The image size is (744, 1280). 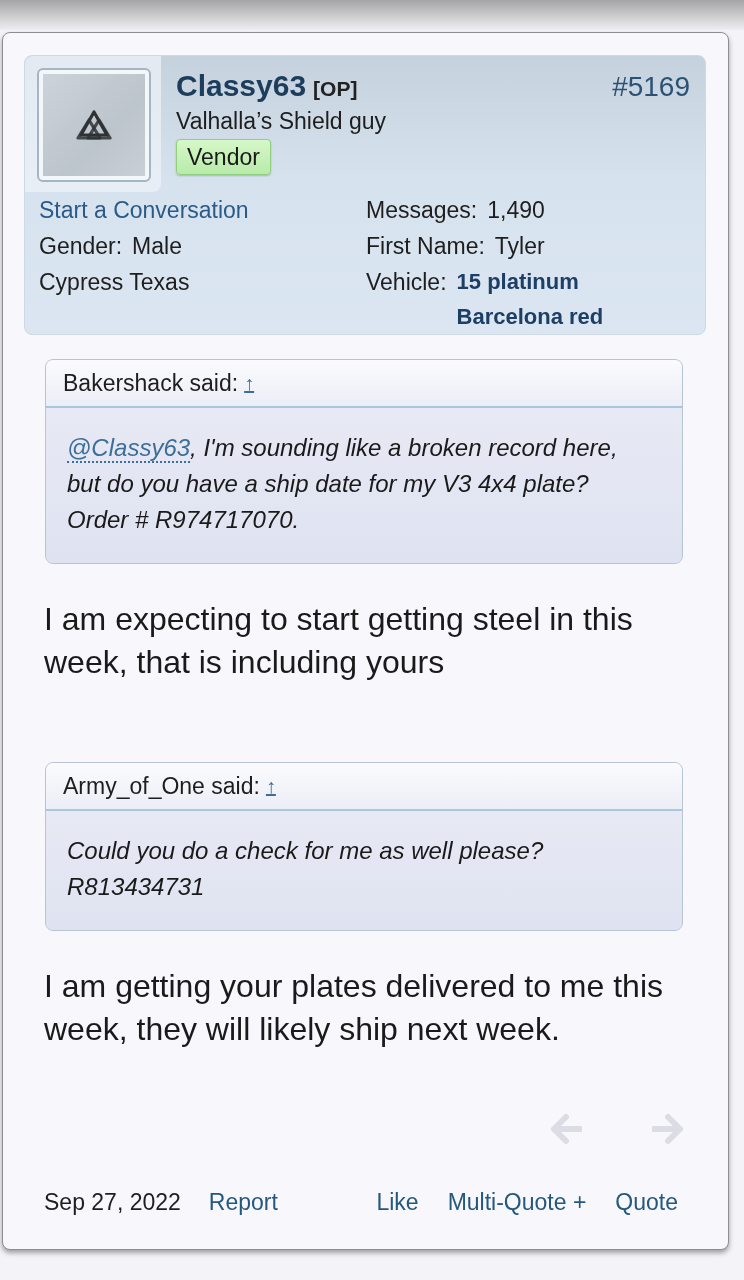 I want to click on post-action-link: Quote, so click(x=646, y=1202).